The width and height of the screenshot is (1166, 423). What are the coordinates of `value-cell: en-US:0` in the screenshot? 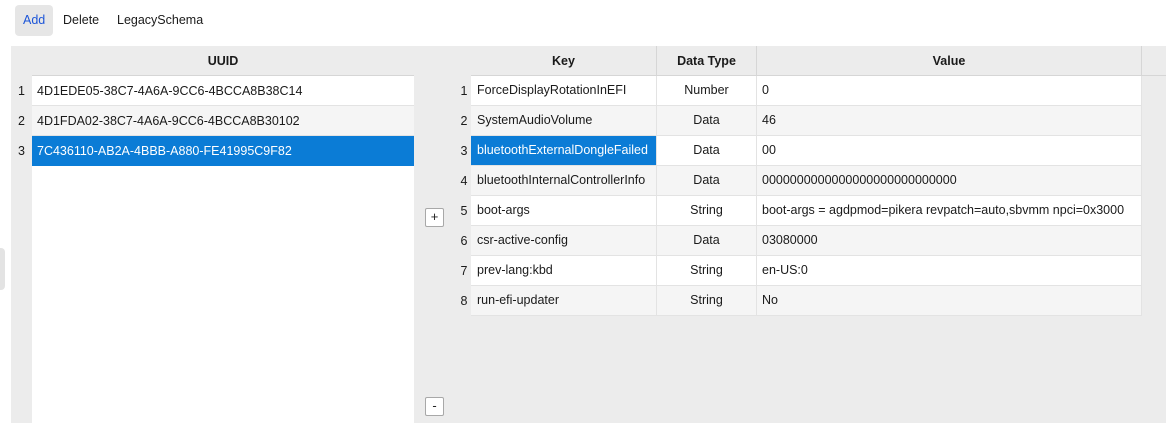 It's located at (949, 270).